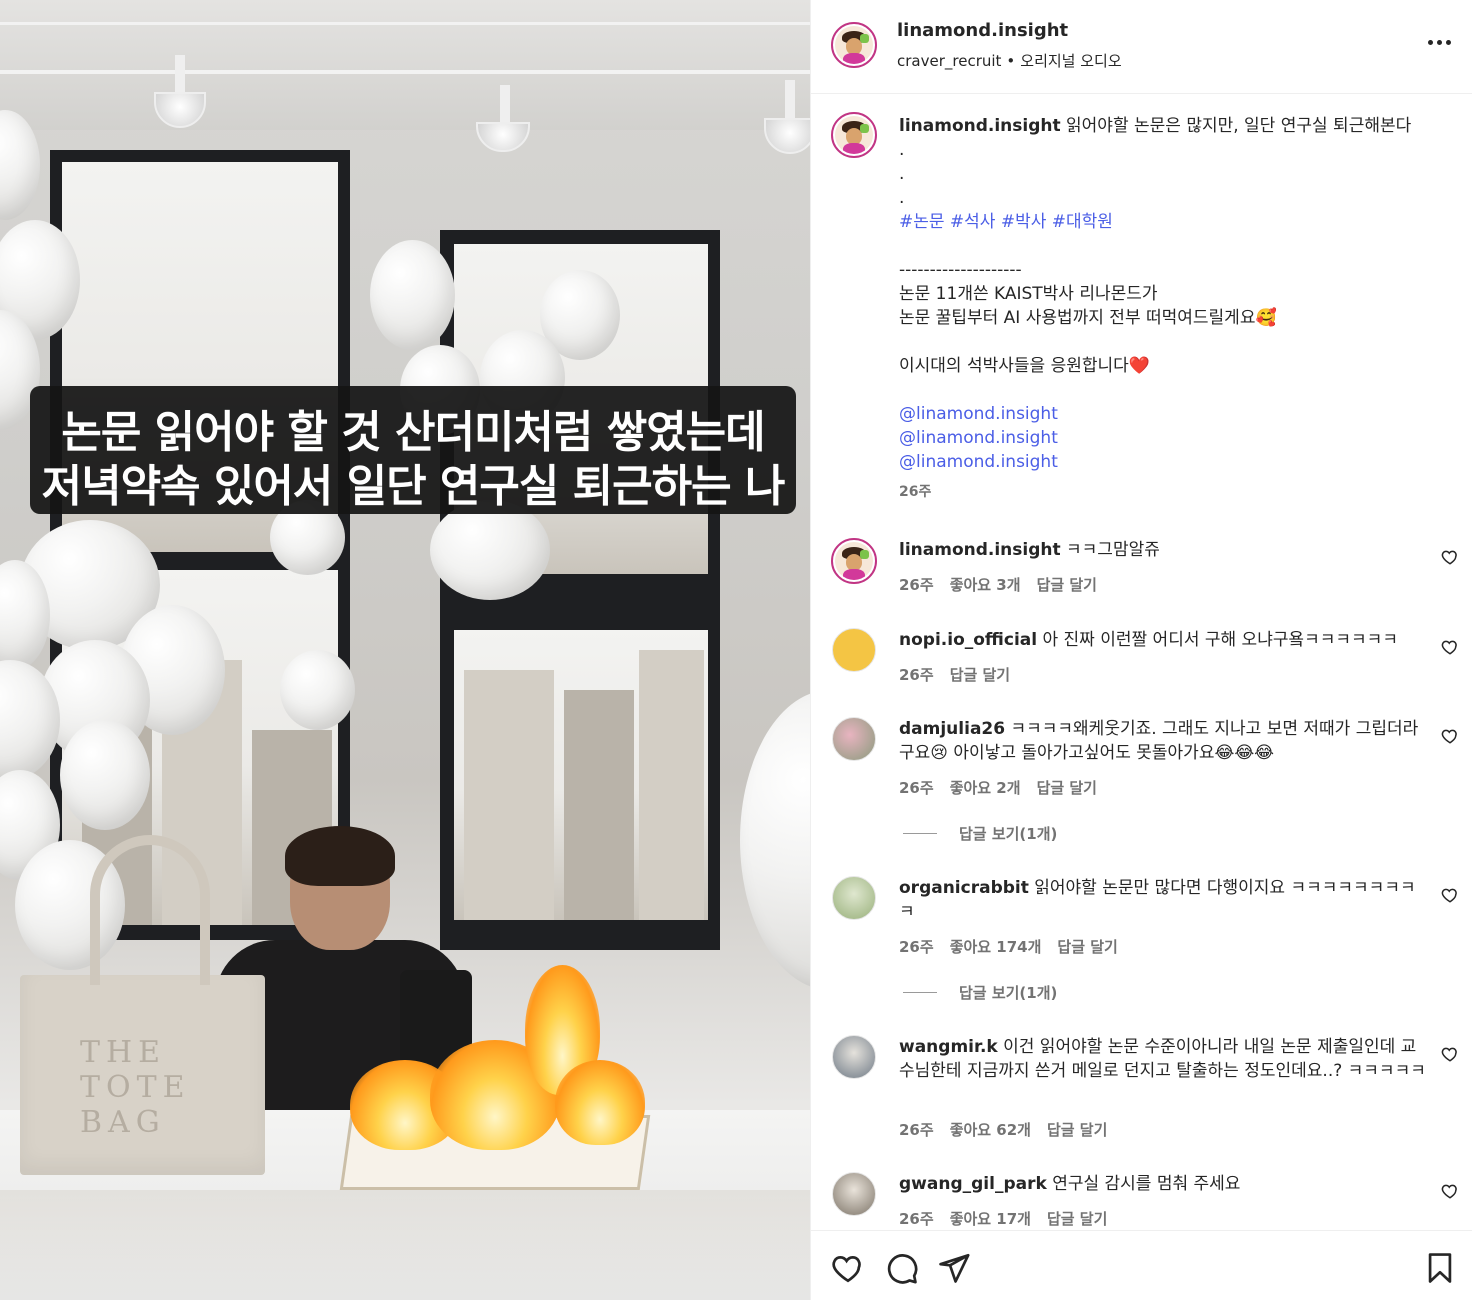  What do you see at coordinates (980, 550) in the screenshot?
I see `commenter-username: linamond.insight` at bounding box center [980, 550].